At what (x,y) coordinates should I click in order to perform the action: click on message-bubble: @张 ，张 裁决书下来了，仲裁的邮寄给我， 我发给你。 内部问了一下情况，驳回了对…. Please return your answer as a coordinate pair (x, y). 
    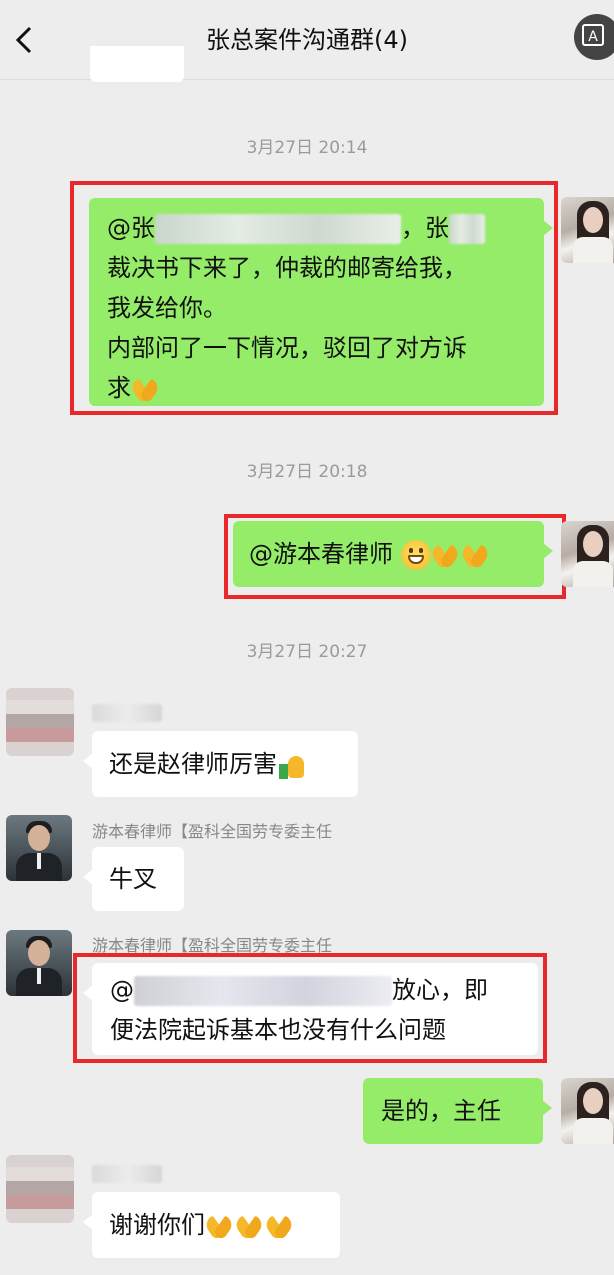
    Looking at the image, I should click on (321, 303).